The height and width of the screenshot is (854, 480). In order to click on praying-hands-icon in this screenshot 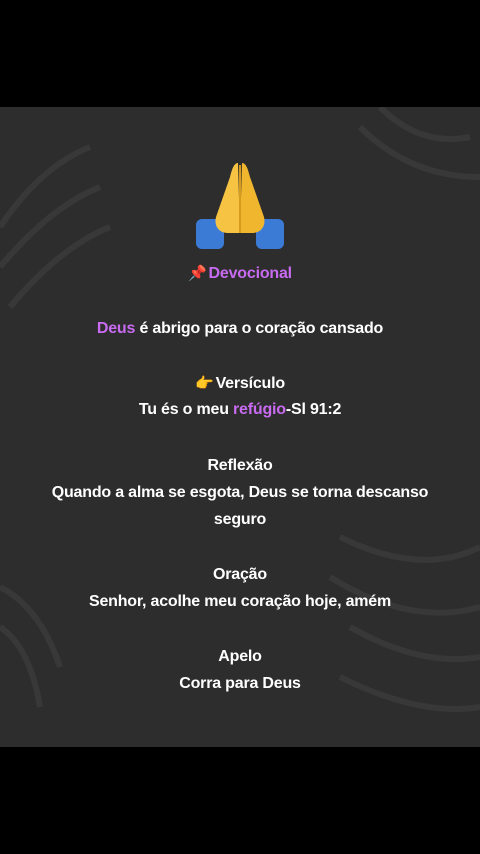, I will do `click(240, 206)`.